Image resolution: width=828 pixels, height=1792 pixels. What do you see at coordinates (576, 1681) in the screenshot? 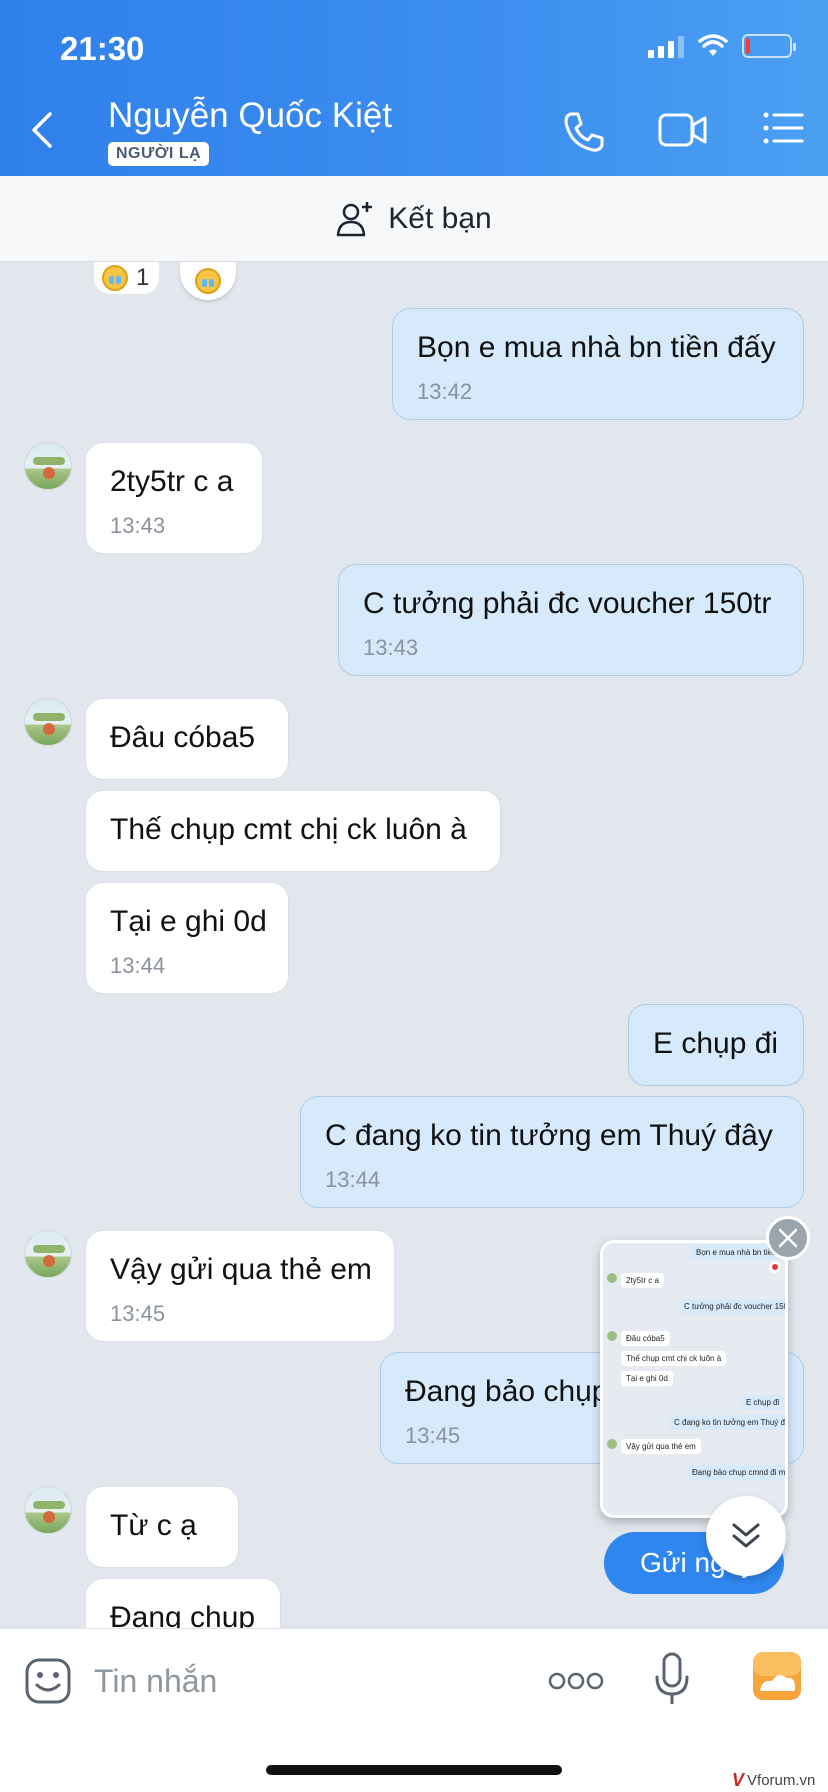
I see `more-options-icon` at bounding box center [576, 1681].